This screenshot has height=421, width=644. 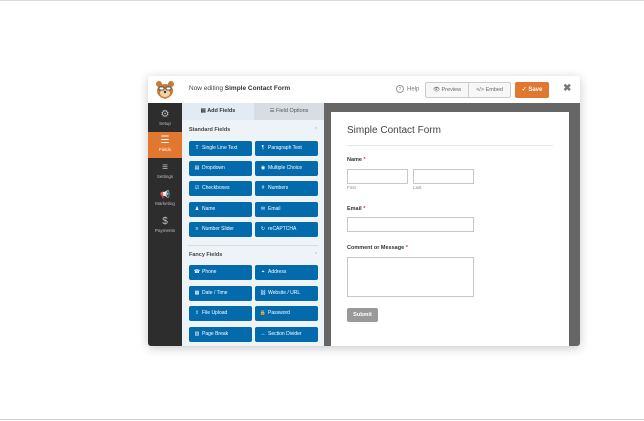 I want to click on preview-embed-group: 👁 Preview </> Embed, so click(x=468, y=90).